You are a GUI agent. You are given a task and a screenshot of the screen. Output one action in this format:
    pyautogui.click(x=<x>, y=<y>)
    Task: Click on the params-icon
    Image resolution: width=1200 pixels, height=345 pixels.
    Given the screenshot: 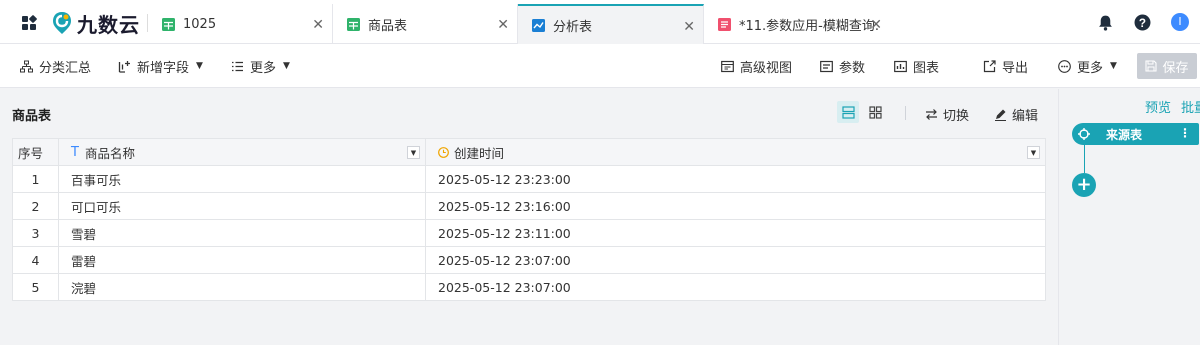 What is the action you would take?
    pyautogui.click(x=826, y=66)
    